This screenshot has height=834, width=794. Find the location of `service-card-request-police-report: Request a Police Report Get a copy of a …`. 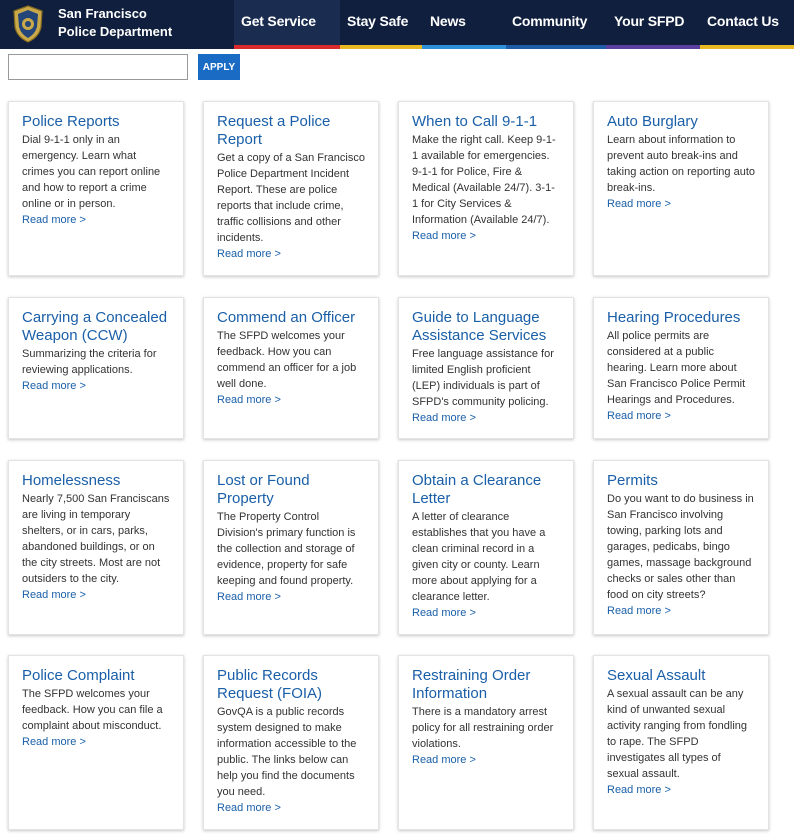

service-card-request-police-report: Request a Police Report Get a copy of a … is located at coordinates (291, 188).